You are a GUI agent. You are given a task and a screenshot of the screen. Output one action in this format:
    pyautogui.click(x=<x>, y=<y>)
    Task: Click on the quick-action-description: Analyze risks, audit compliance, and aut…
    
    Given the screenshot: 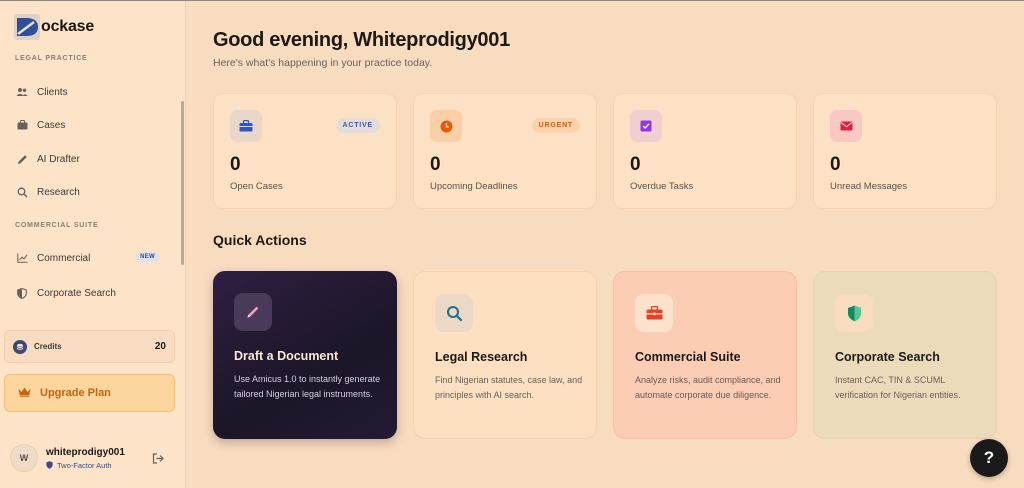 What is the action you would take?
    pyautogui.click(x=708, y=387)
    